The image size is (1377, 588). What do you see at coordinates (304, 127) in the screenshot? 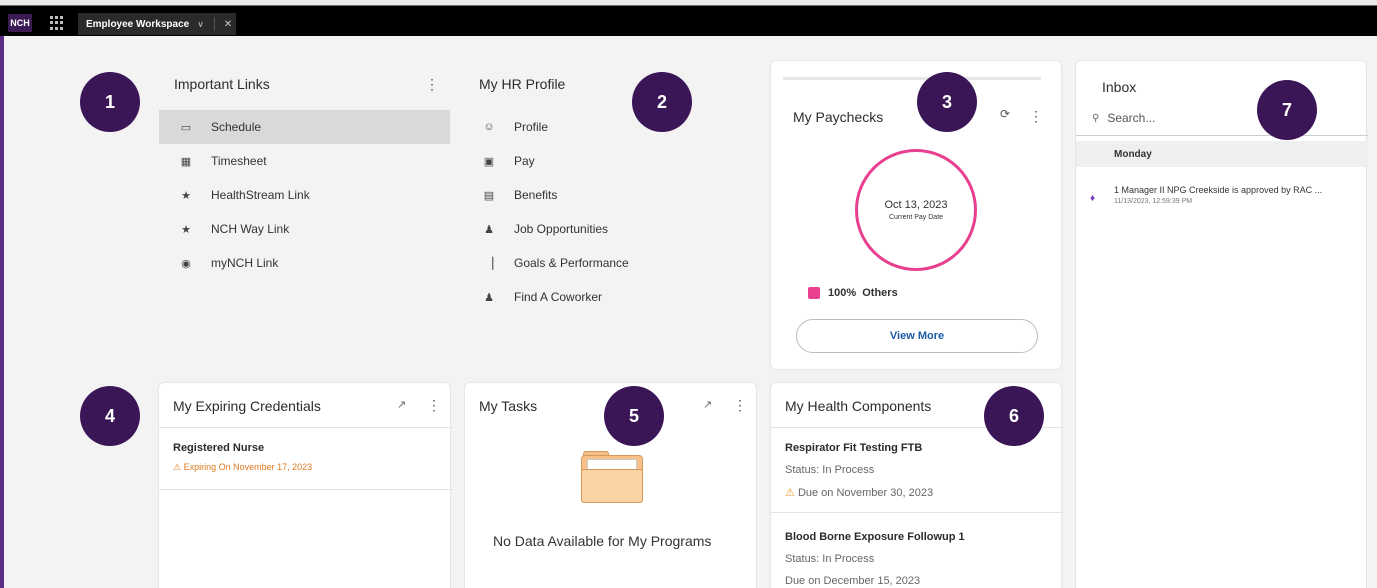
I see `link-schedule: ▭ Schedule` at bounding box center [304, 127].